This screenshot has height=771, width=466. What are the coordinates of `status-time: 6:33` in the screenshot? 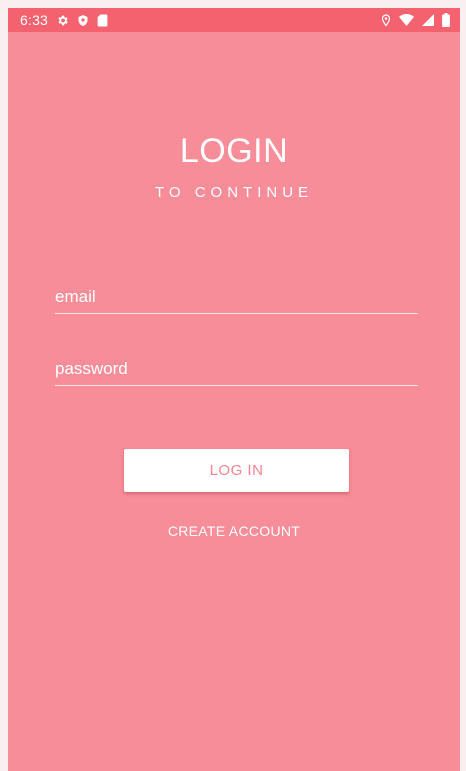 It's located at (34, 20).